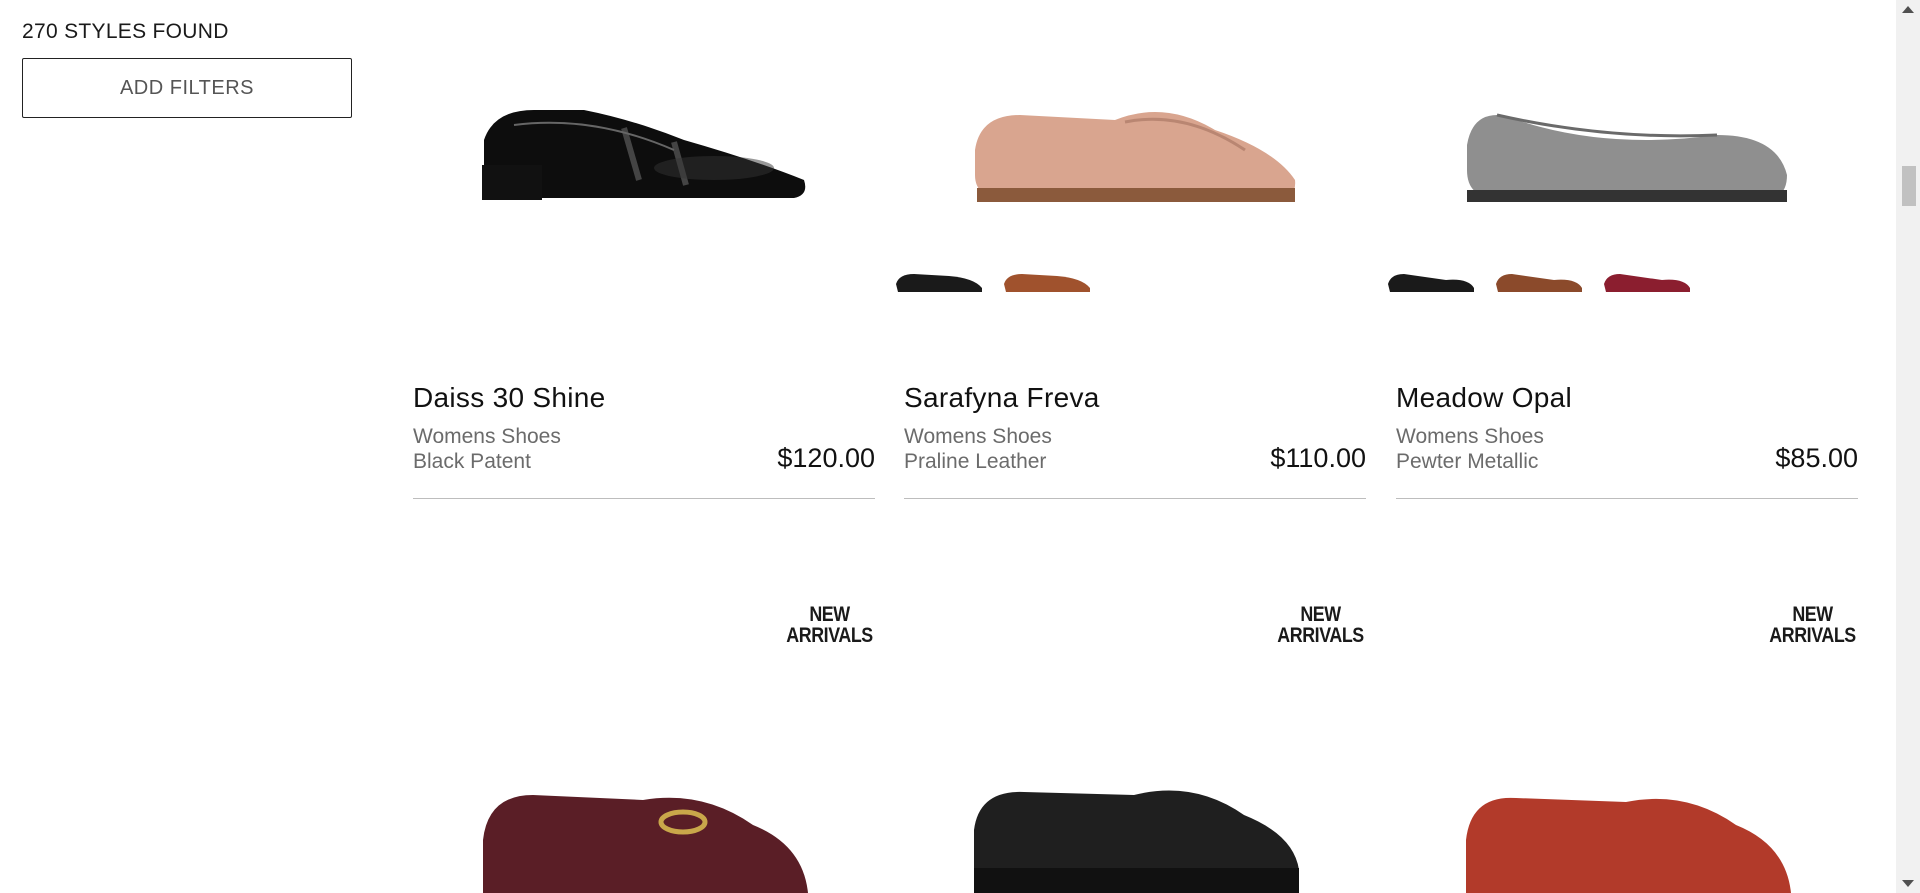 The width and height of the screenshot is (1920, 893). I want to click on swatch-burgundy, so click(1647, 281).